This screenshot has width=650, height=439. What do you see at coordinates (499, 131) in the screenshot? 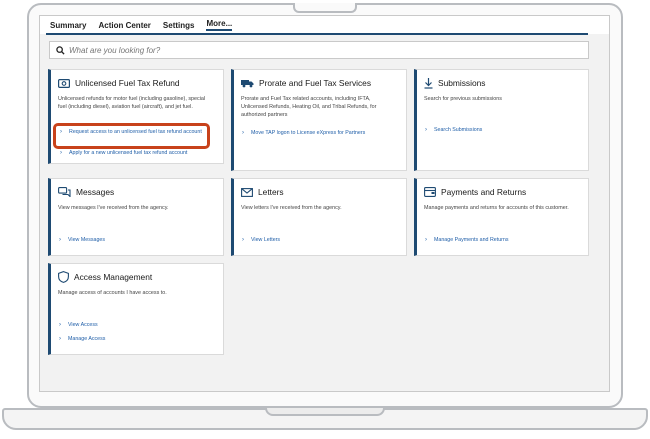
I see `search-submissions-link: › Search Submissions` at bounding box center [499, 131].